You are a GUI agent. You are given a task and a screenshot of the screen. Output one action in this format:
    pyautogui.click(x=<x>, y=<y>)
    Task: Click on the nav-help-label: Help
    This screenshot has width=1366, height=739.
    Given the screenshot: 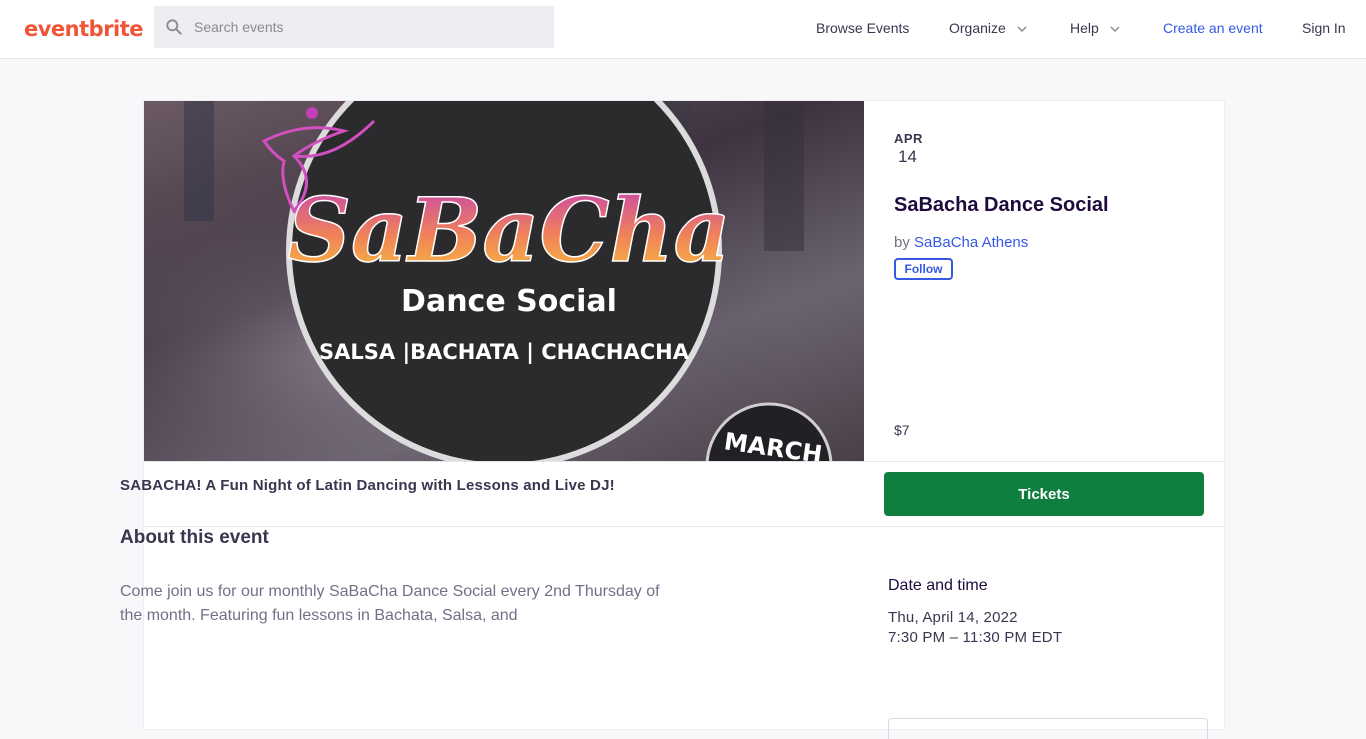 What is the action you would take?
    pyautogui.click(x=1084, y=28)
    